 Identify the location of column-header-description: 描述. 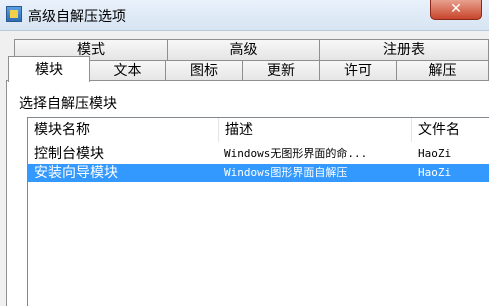
(315, 130).